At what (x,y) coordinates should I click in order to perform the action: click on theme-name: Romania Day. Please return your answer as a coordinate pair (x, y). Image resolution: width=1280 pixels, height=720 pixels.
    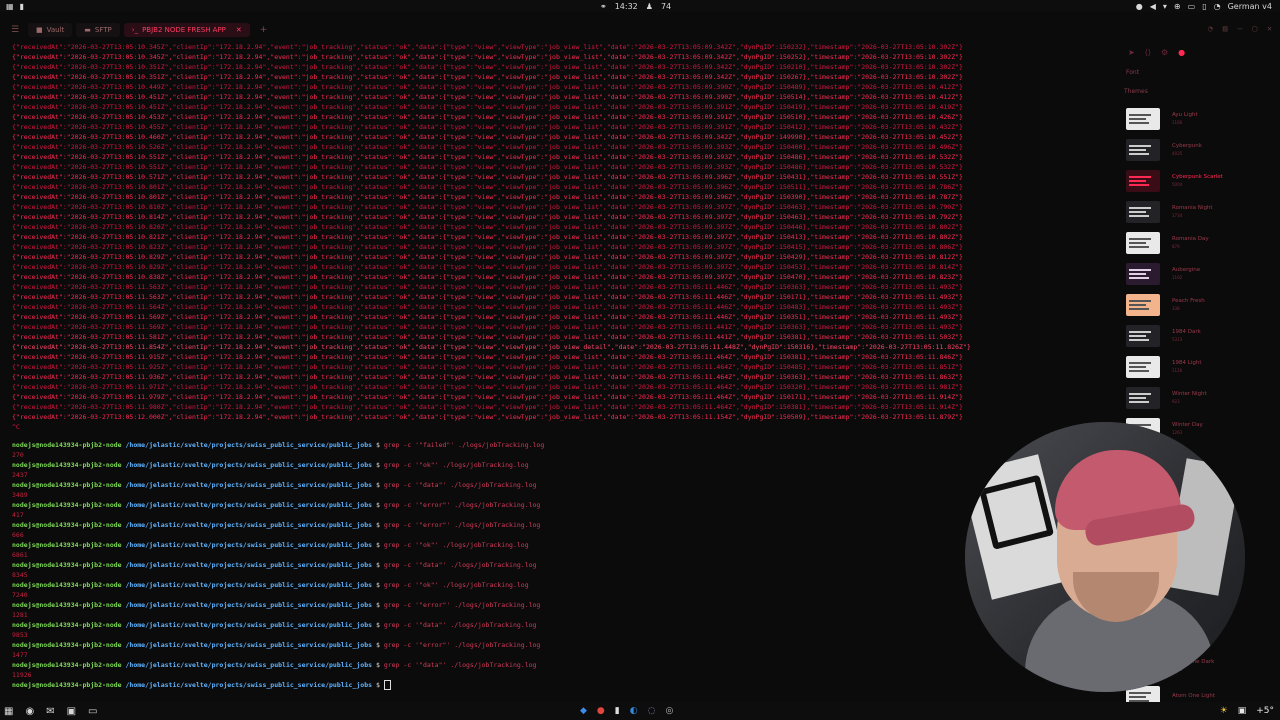
    Looking at the image, I should click on (1190, 239).